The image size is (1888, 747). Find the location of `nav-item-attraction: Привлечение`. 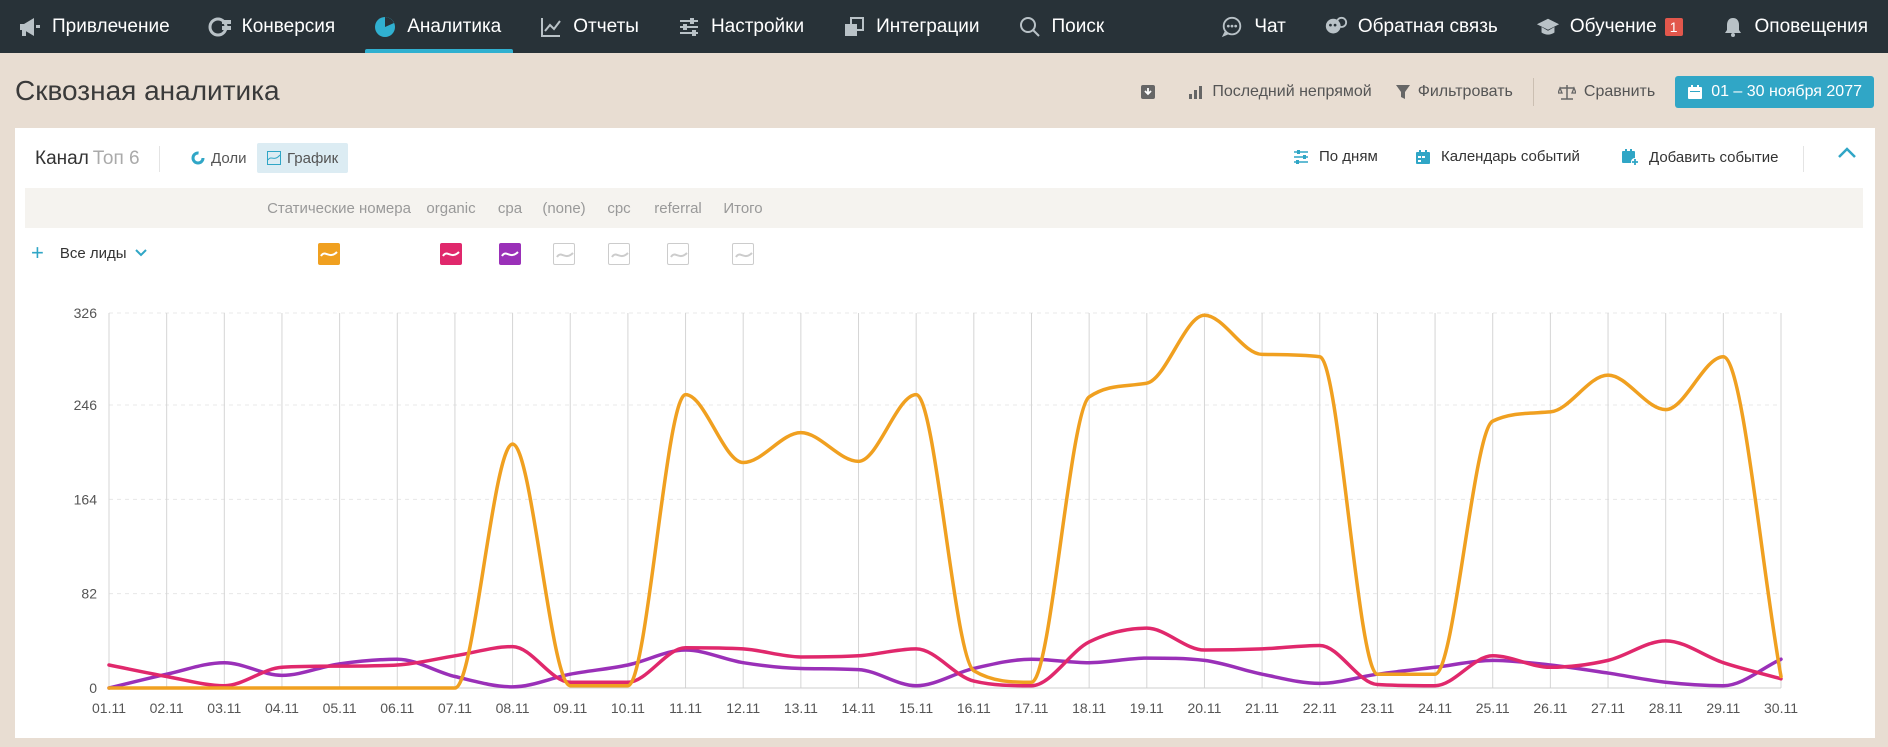

nav-item-attraction: Привлечение is located at coordinates (95, 26).